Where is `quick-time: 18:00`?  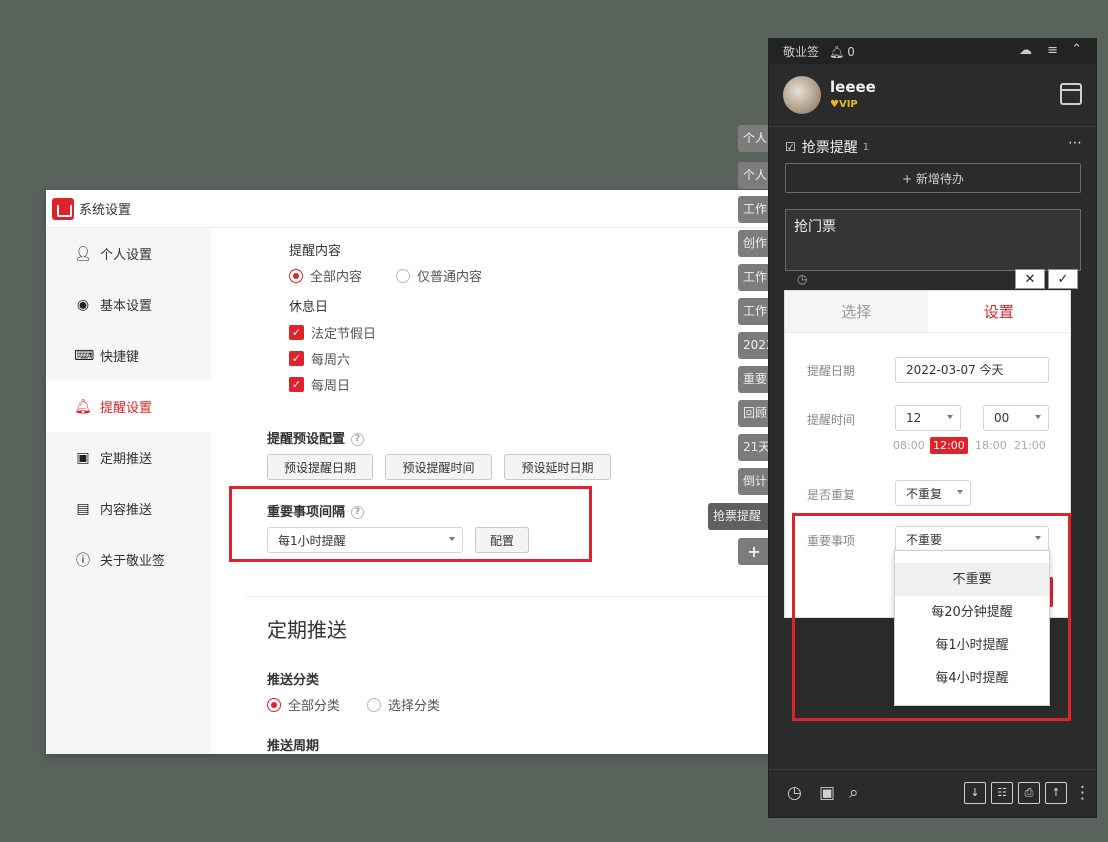 quick-time: 18:00 is located at coordinates (991, 445).